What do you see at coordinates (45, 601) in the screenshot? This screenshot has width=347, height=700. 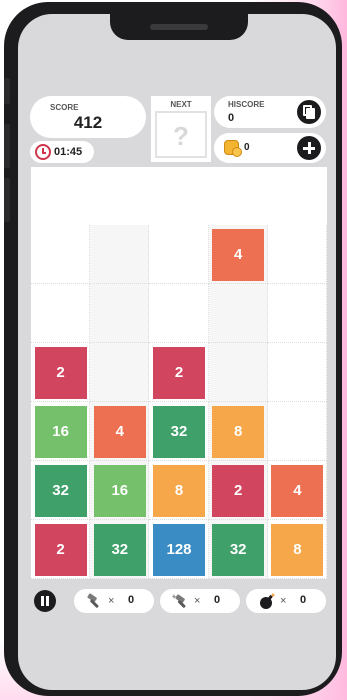 I see `pause-button` at bounding box center [45, 601].